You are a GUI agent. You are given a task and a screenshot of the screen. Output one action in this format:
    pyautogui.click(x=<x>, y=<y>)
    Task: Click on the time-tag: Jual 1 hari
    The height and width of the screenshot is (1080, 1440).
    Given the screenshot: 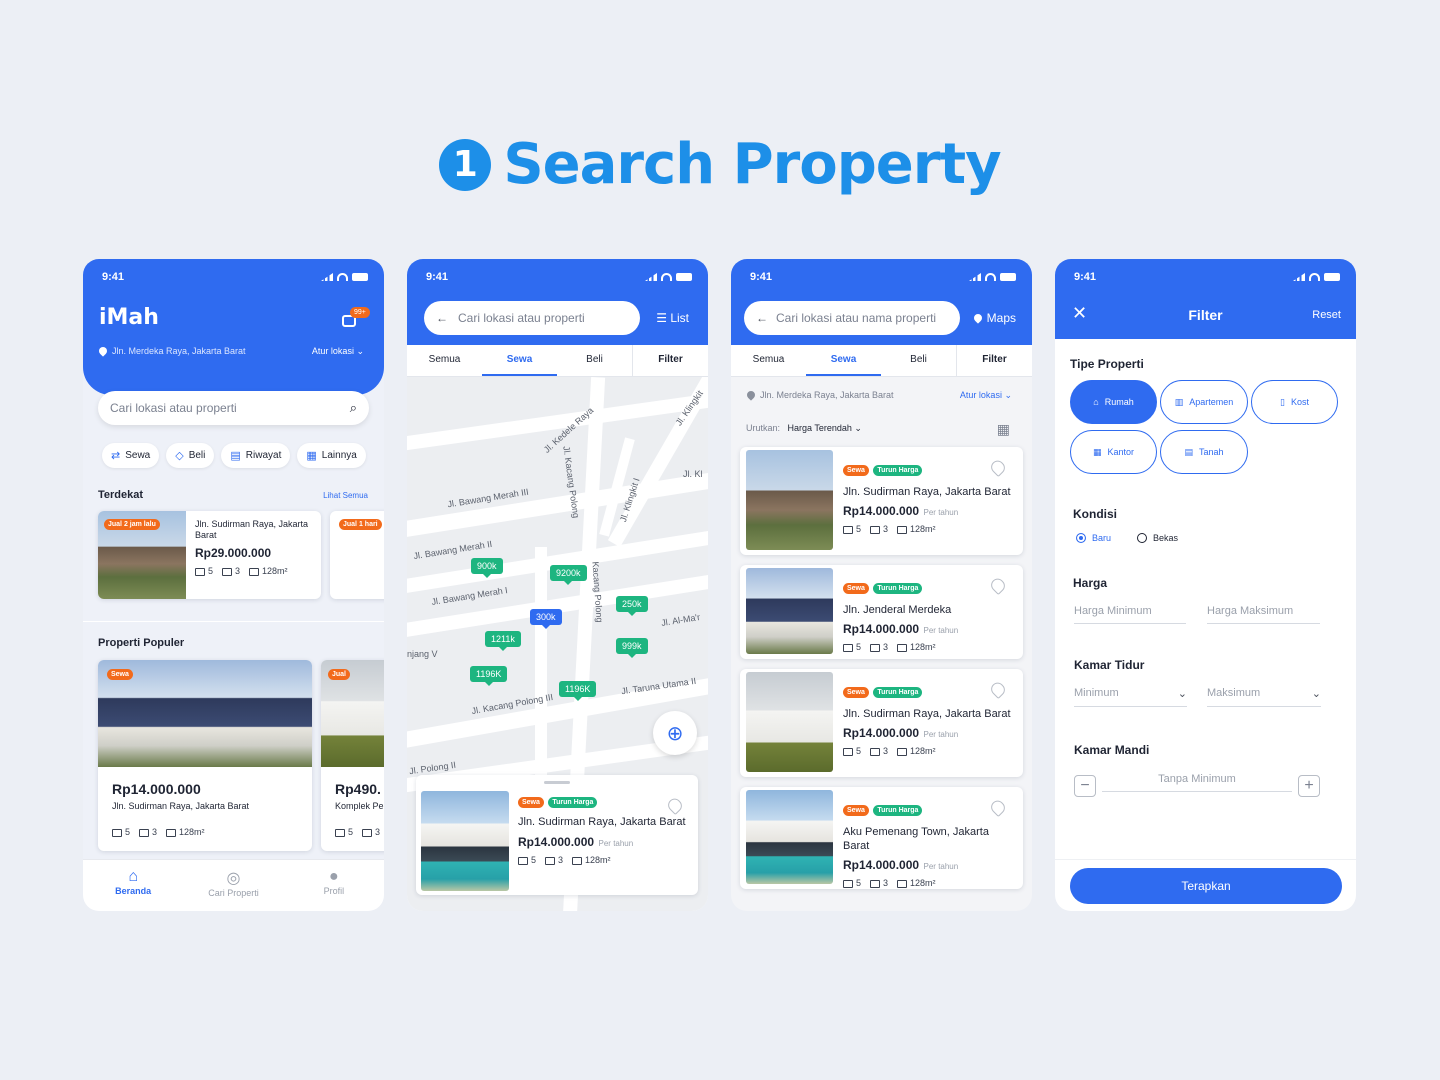 What is the action you would take?
    pyautogui.click(x=360, y=524)
    